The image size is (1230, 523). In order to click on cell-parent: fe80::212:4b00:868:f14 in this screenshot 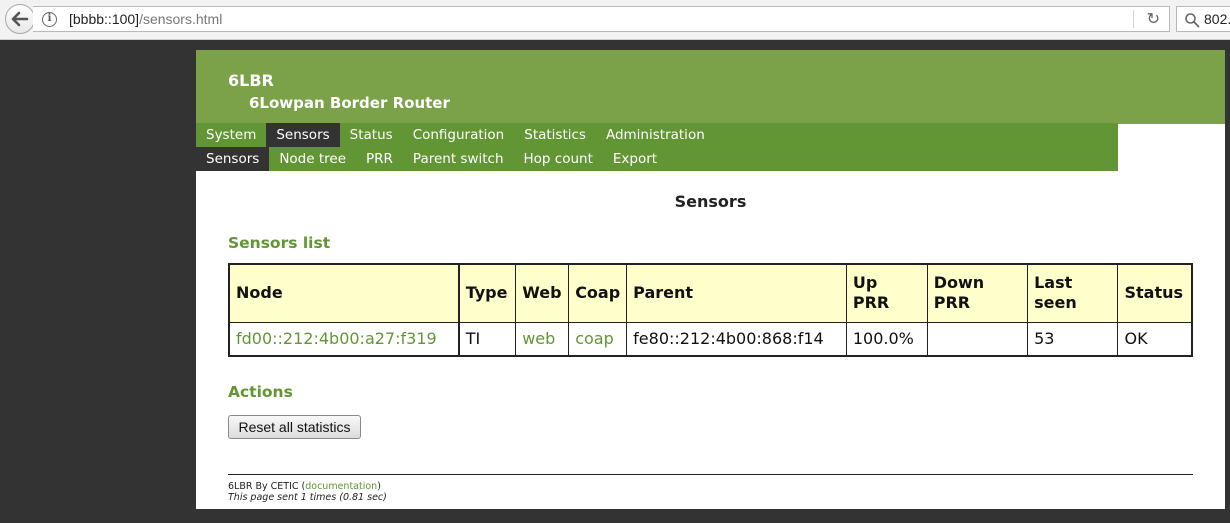, I will do `click(736, 339)`.